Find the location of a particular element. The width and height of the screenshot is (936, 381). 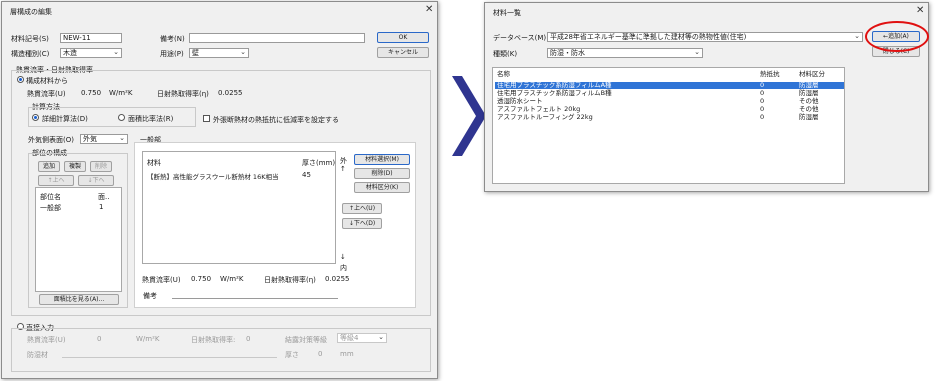

item-name: 透湿防水シート is located at coordinates (520, 101).